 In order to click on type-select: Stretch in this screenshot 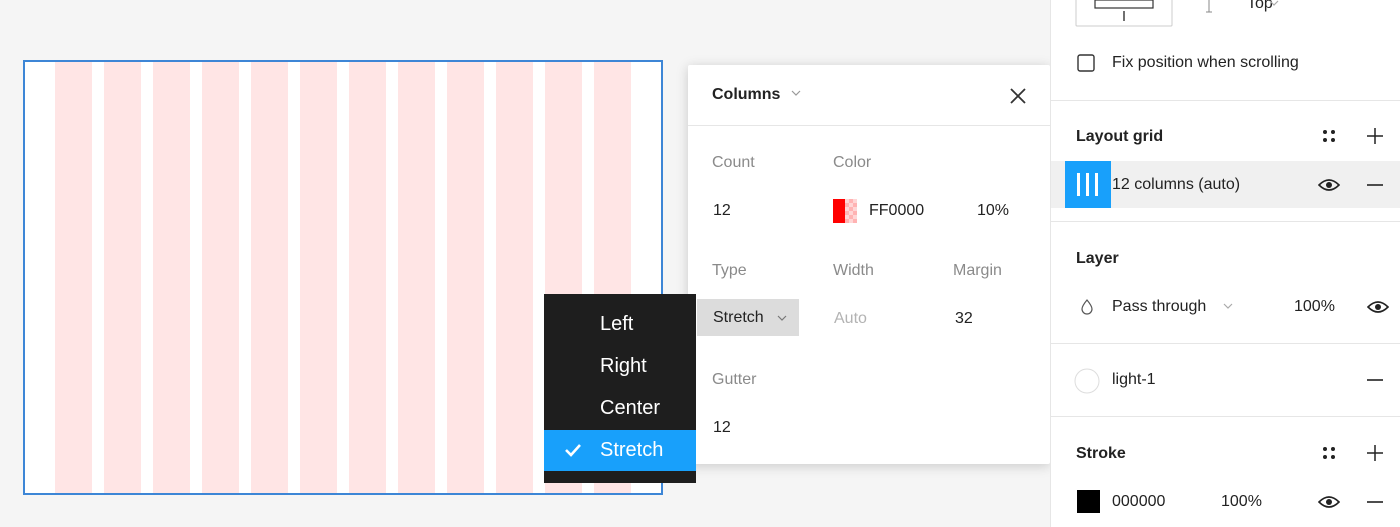, I will do `click(748, 317)`.